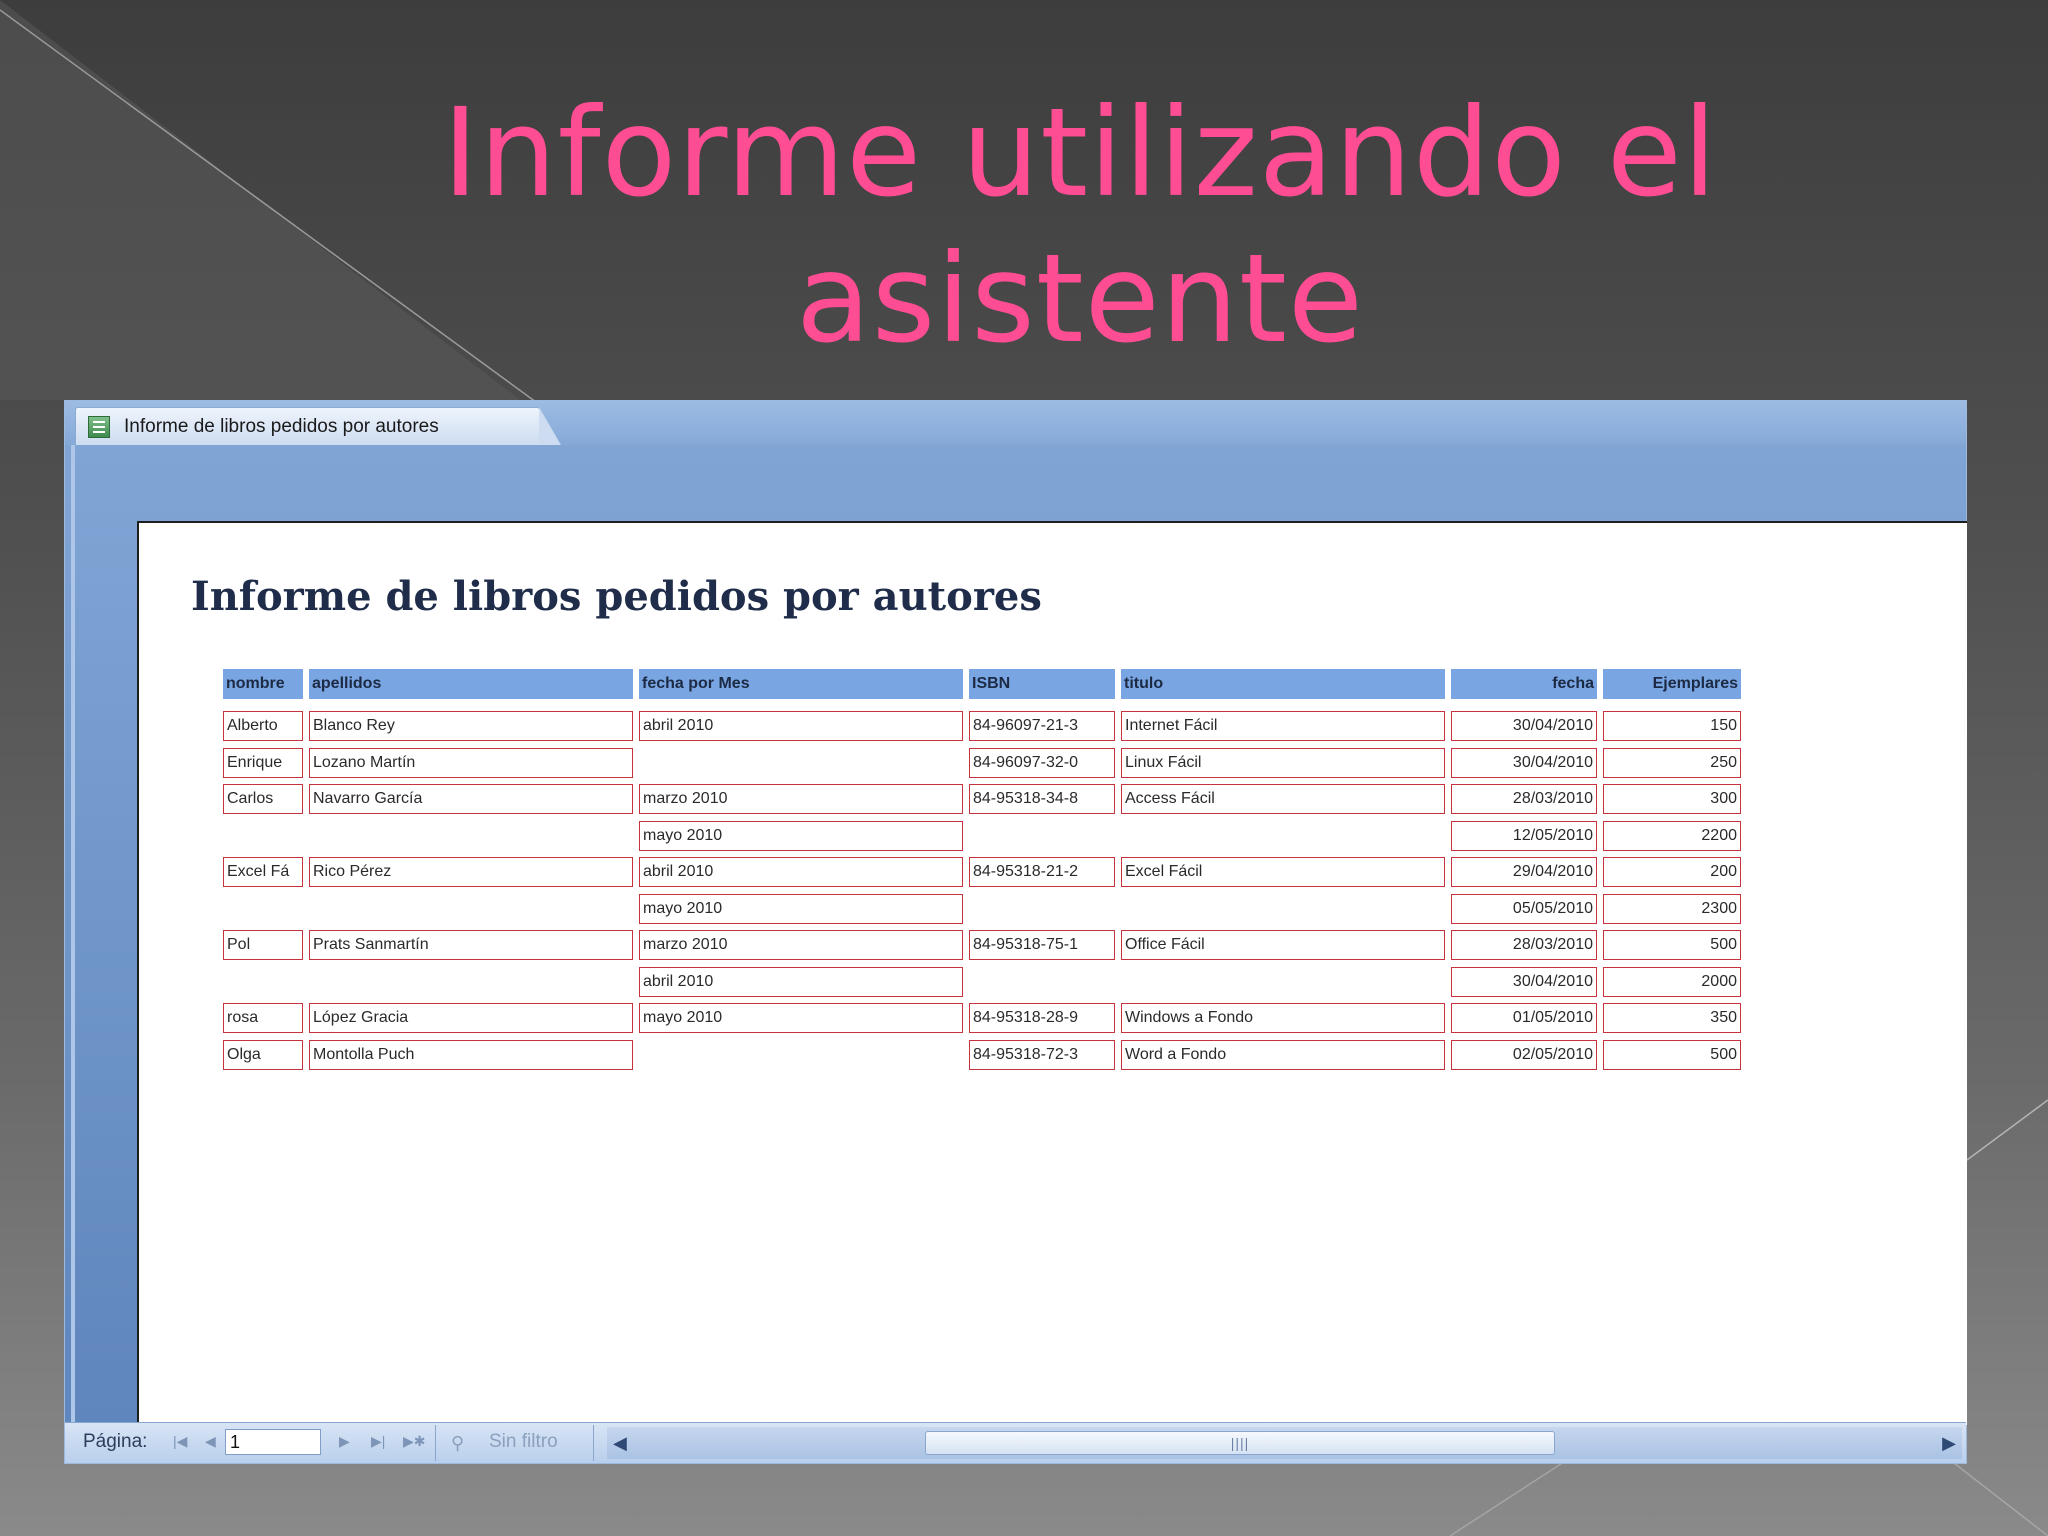  I want to click on column-header-nombre: nombre, so click(263, 684).